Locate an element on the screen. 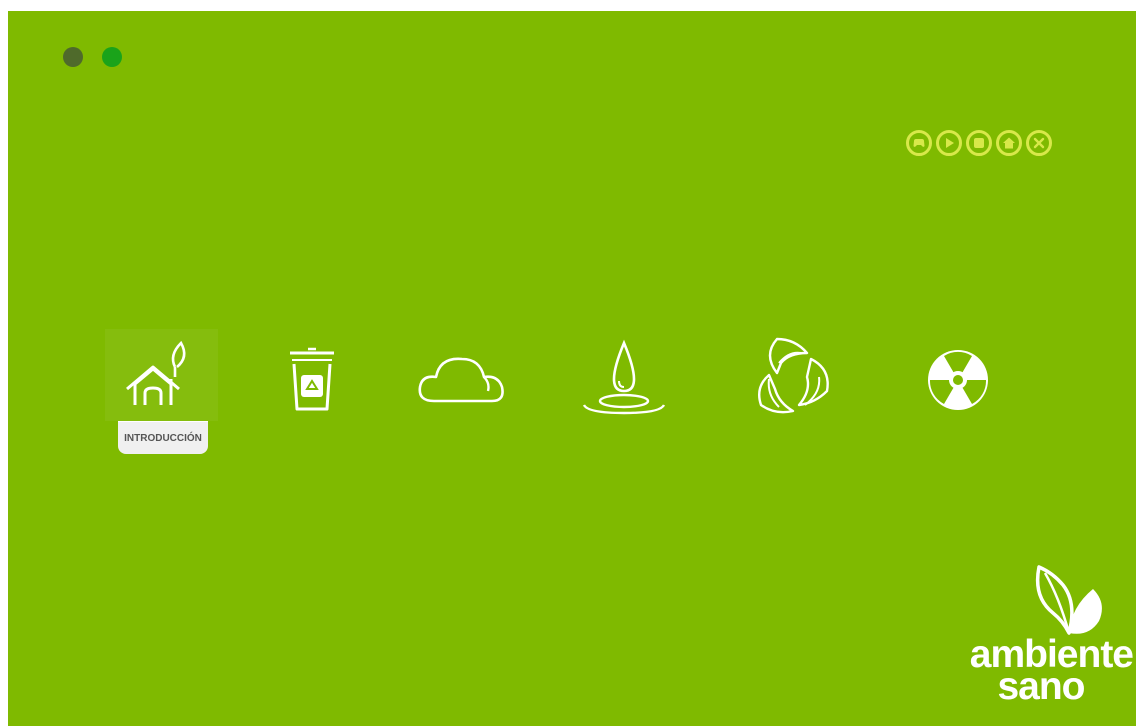 This screenshot has height=726, width=1136. gamepad-icon is located at coordinates (919, 143).